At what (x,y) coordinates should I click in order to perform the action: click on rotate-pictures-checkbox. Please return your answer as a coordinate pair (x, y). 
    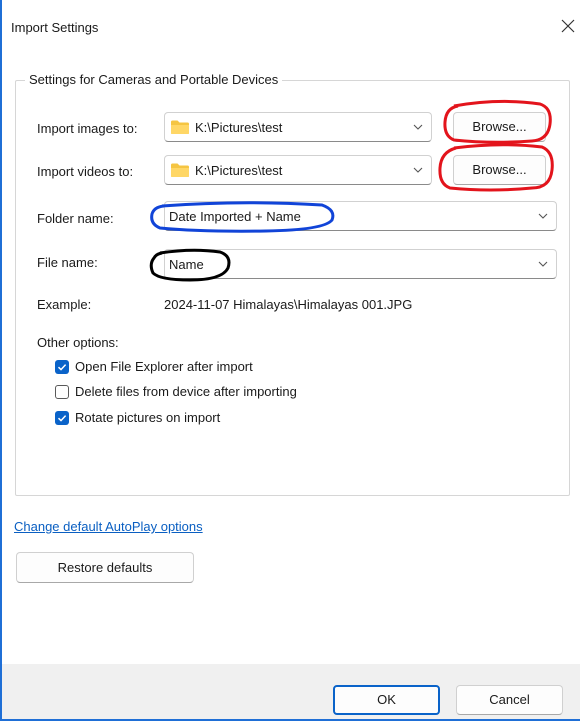
    Looking at the image, I should click on (62, 418).